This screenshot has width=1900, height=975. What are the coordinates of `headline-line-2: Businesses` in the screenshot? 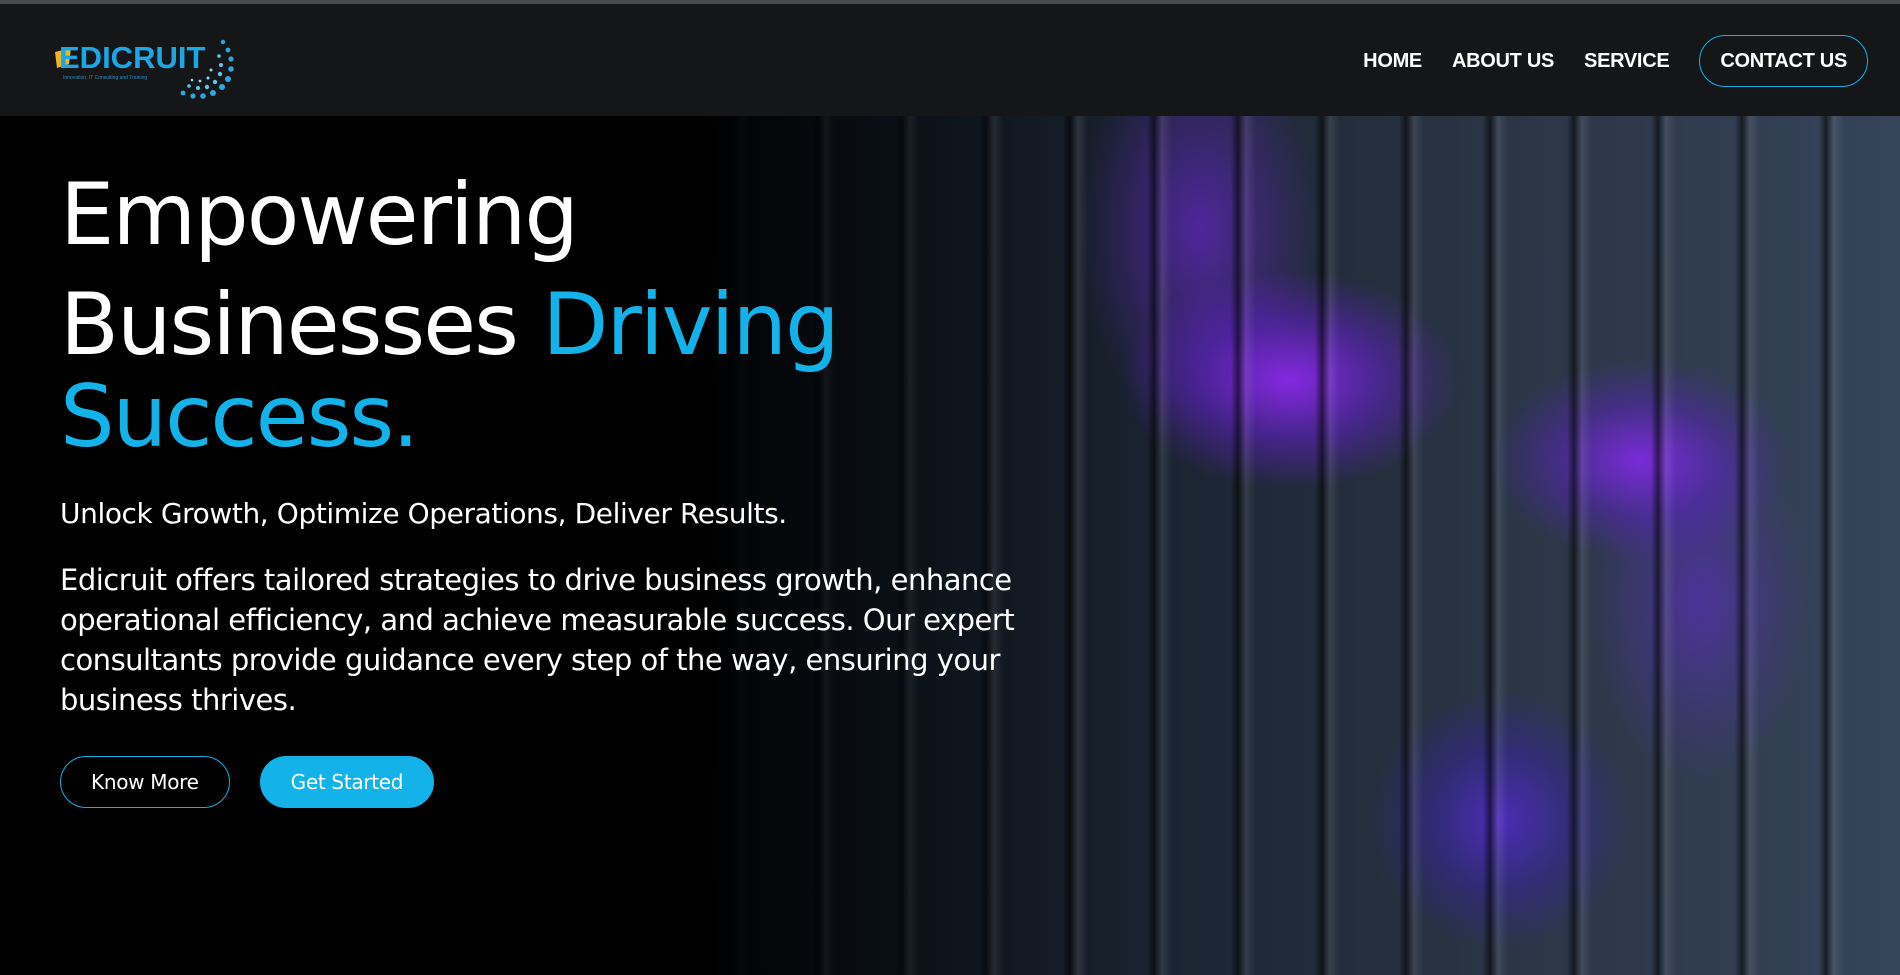 It's located at (301, 325).